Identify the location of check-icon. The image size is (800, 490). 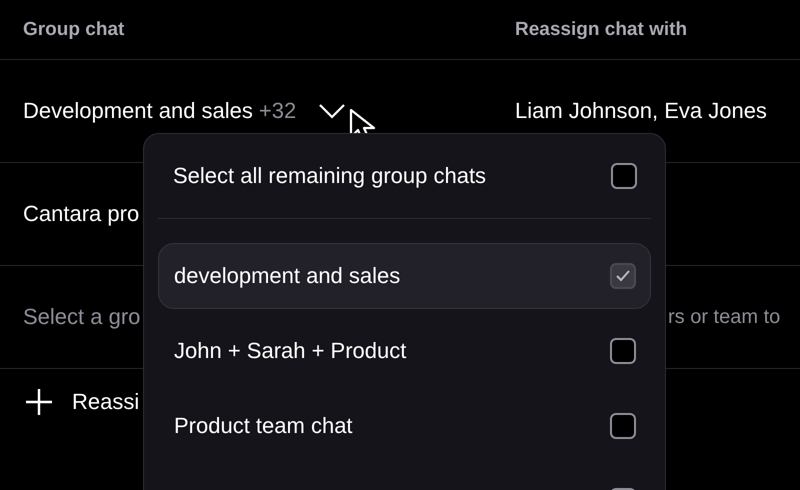
(623, 276).